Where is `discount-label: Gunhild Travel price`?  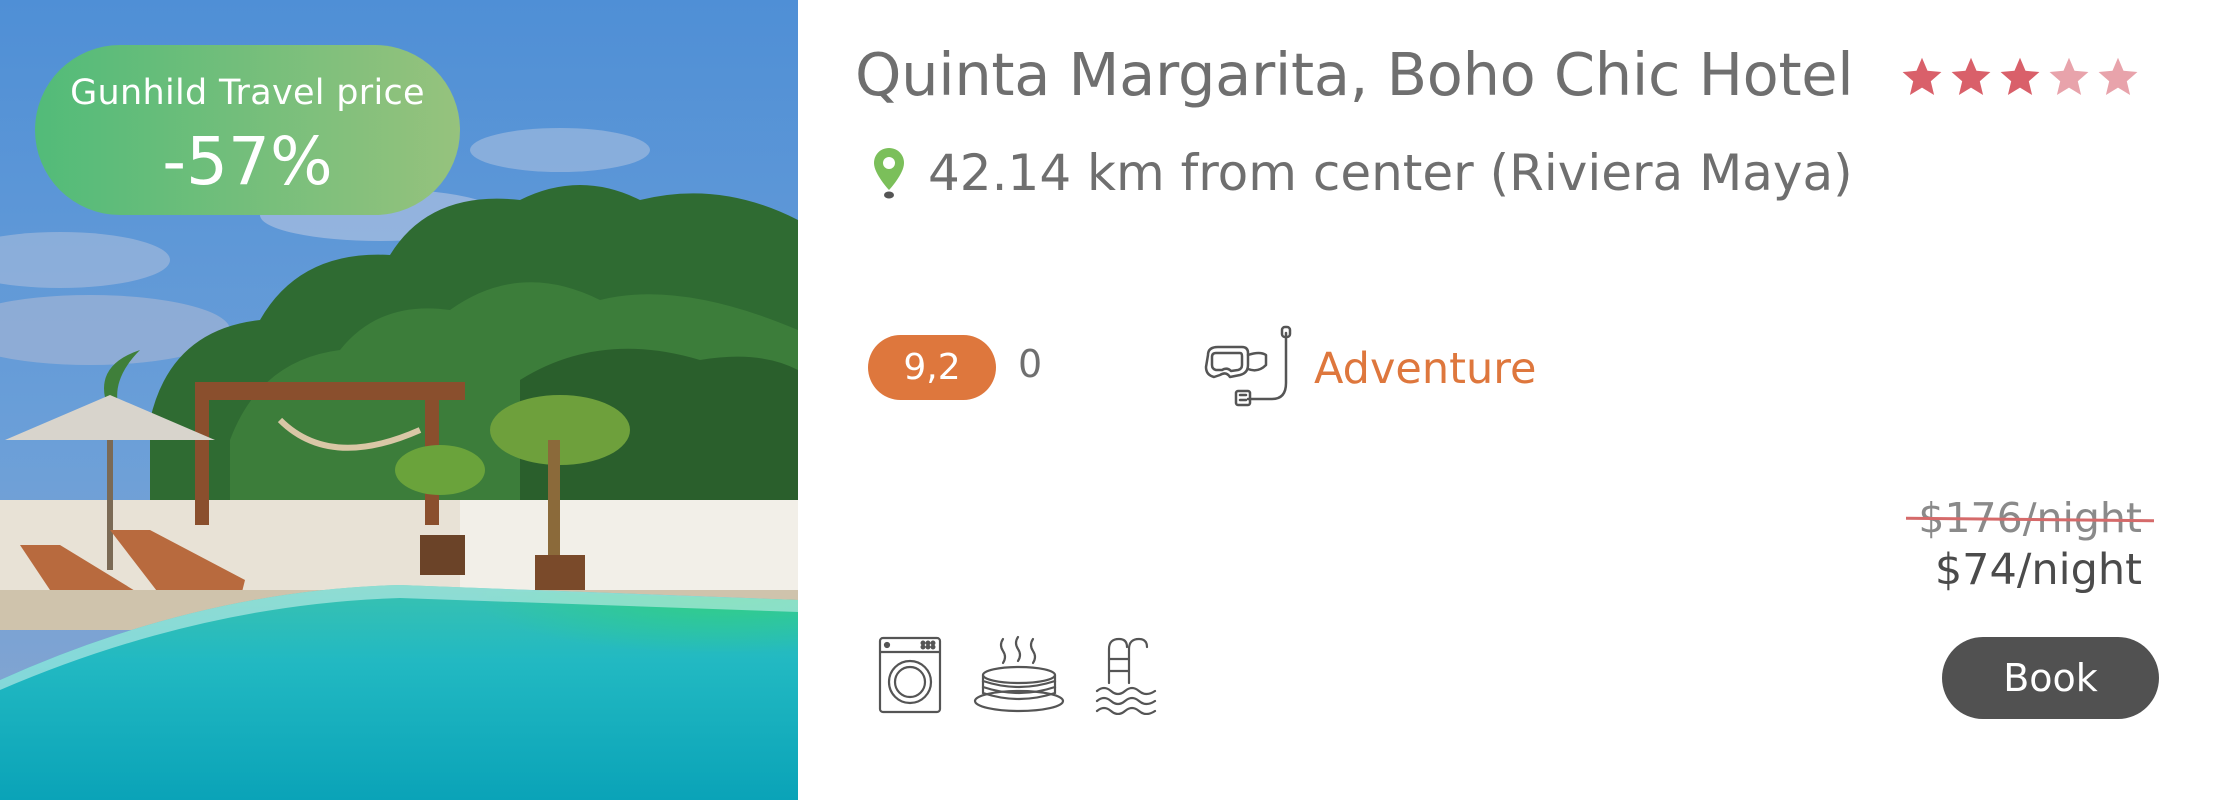
discount-label: Gunhild Travel price is located at coordinates (247, 93).